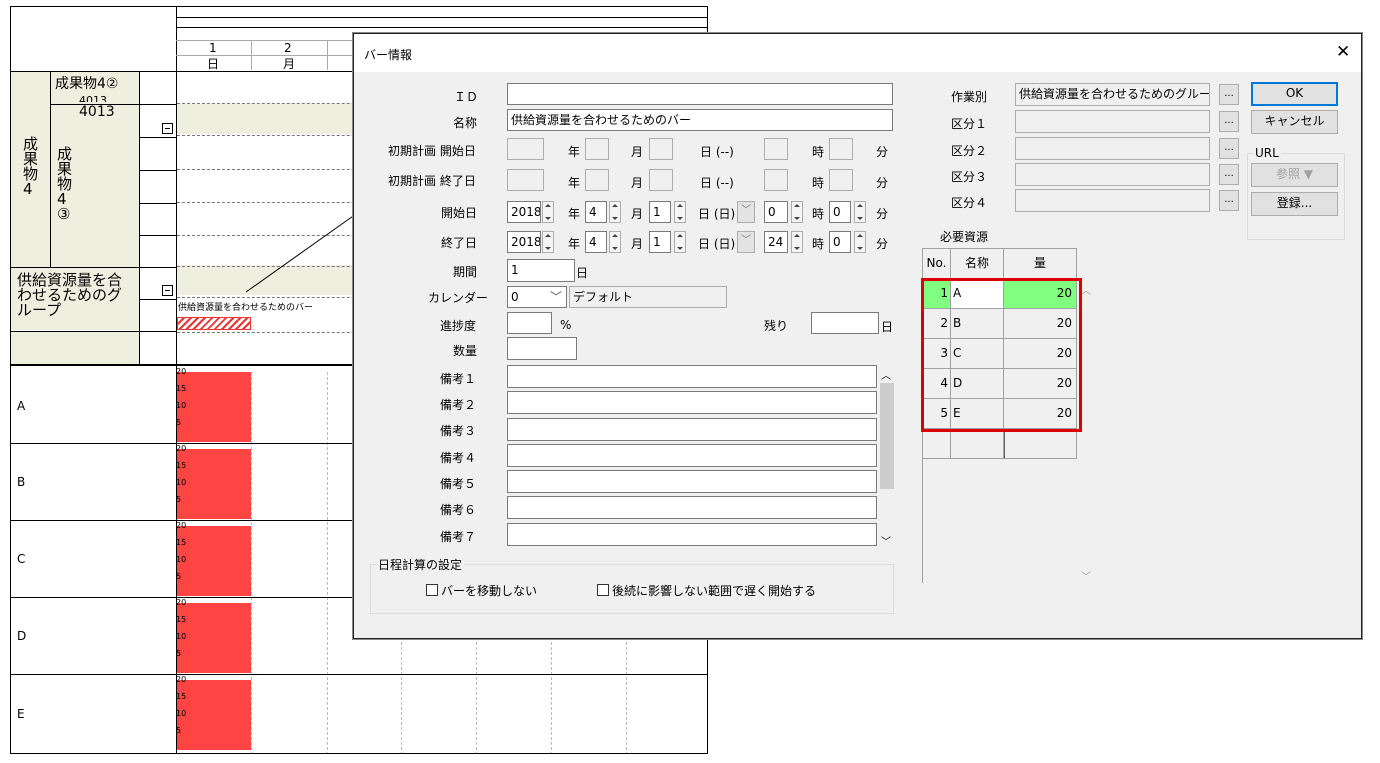 The height and width of the screenshot is (763, 1380). What do you see at coordinates (525, 149) in the screenshot?
I see `init-start-year` at bounding box center [525, 149].